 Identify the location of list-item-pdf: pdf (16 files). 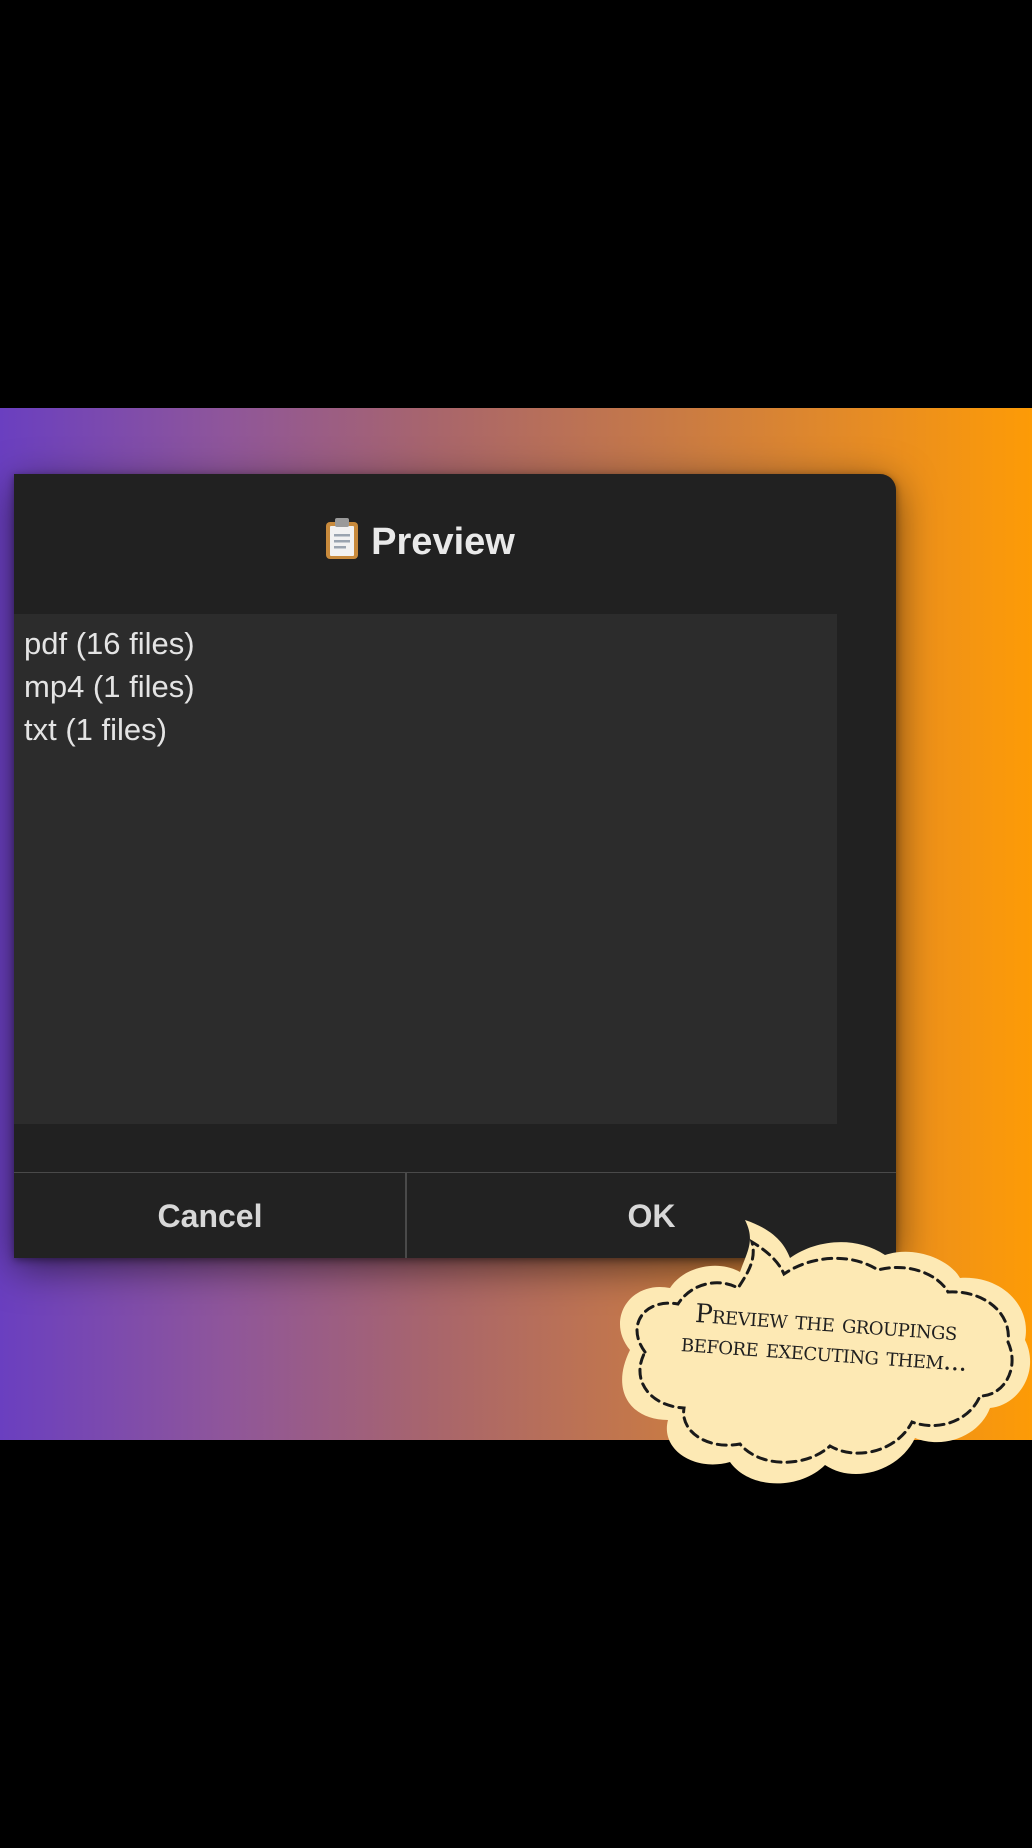
(109, 643).